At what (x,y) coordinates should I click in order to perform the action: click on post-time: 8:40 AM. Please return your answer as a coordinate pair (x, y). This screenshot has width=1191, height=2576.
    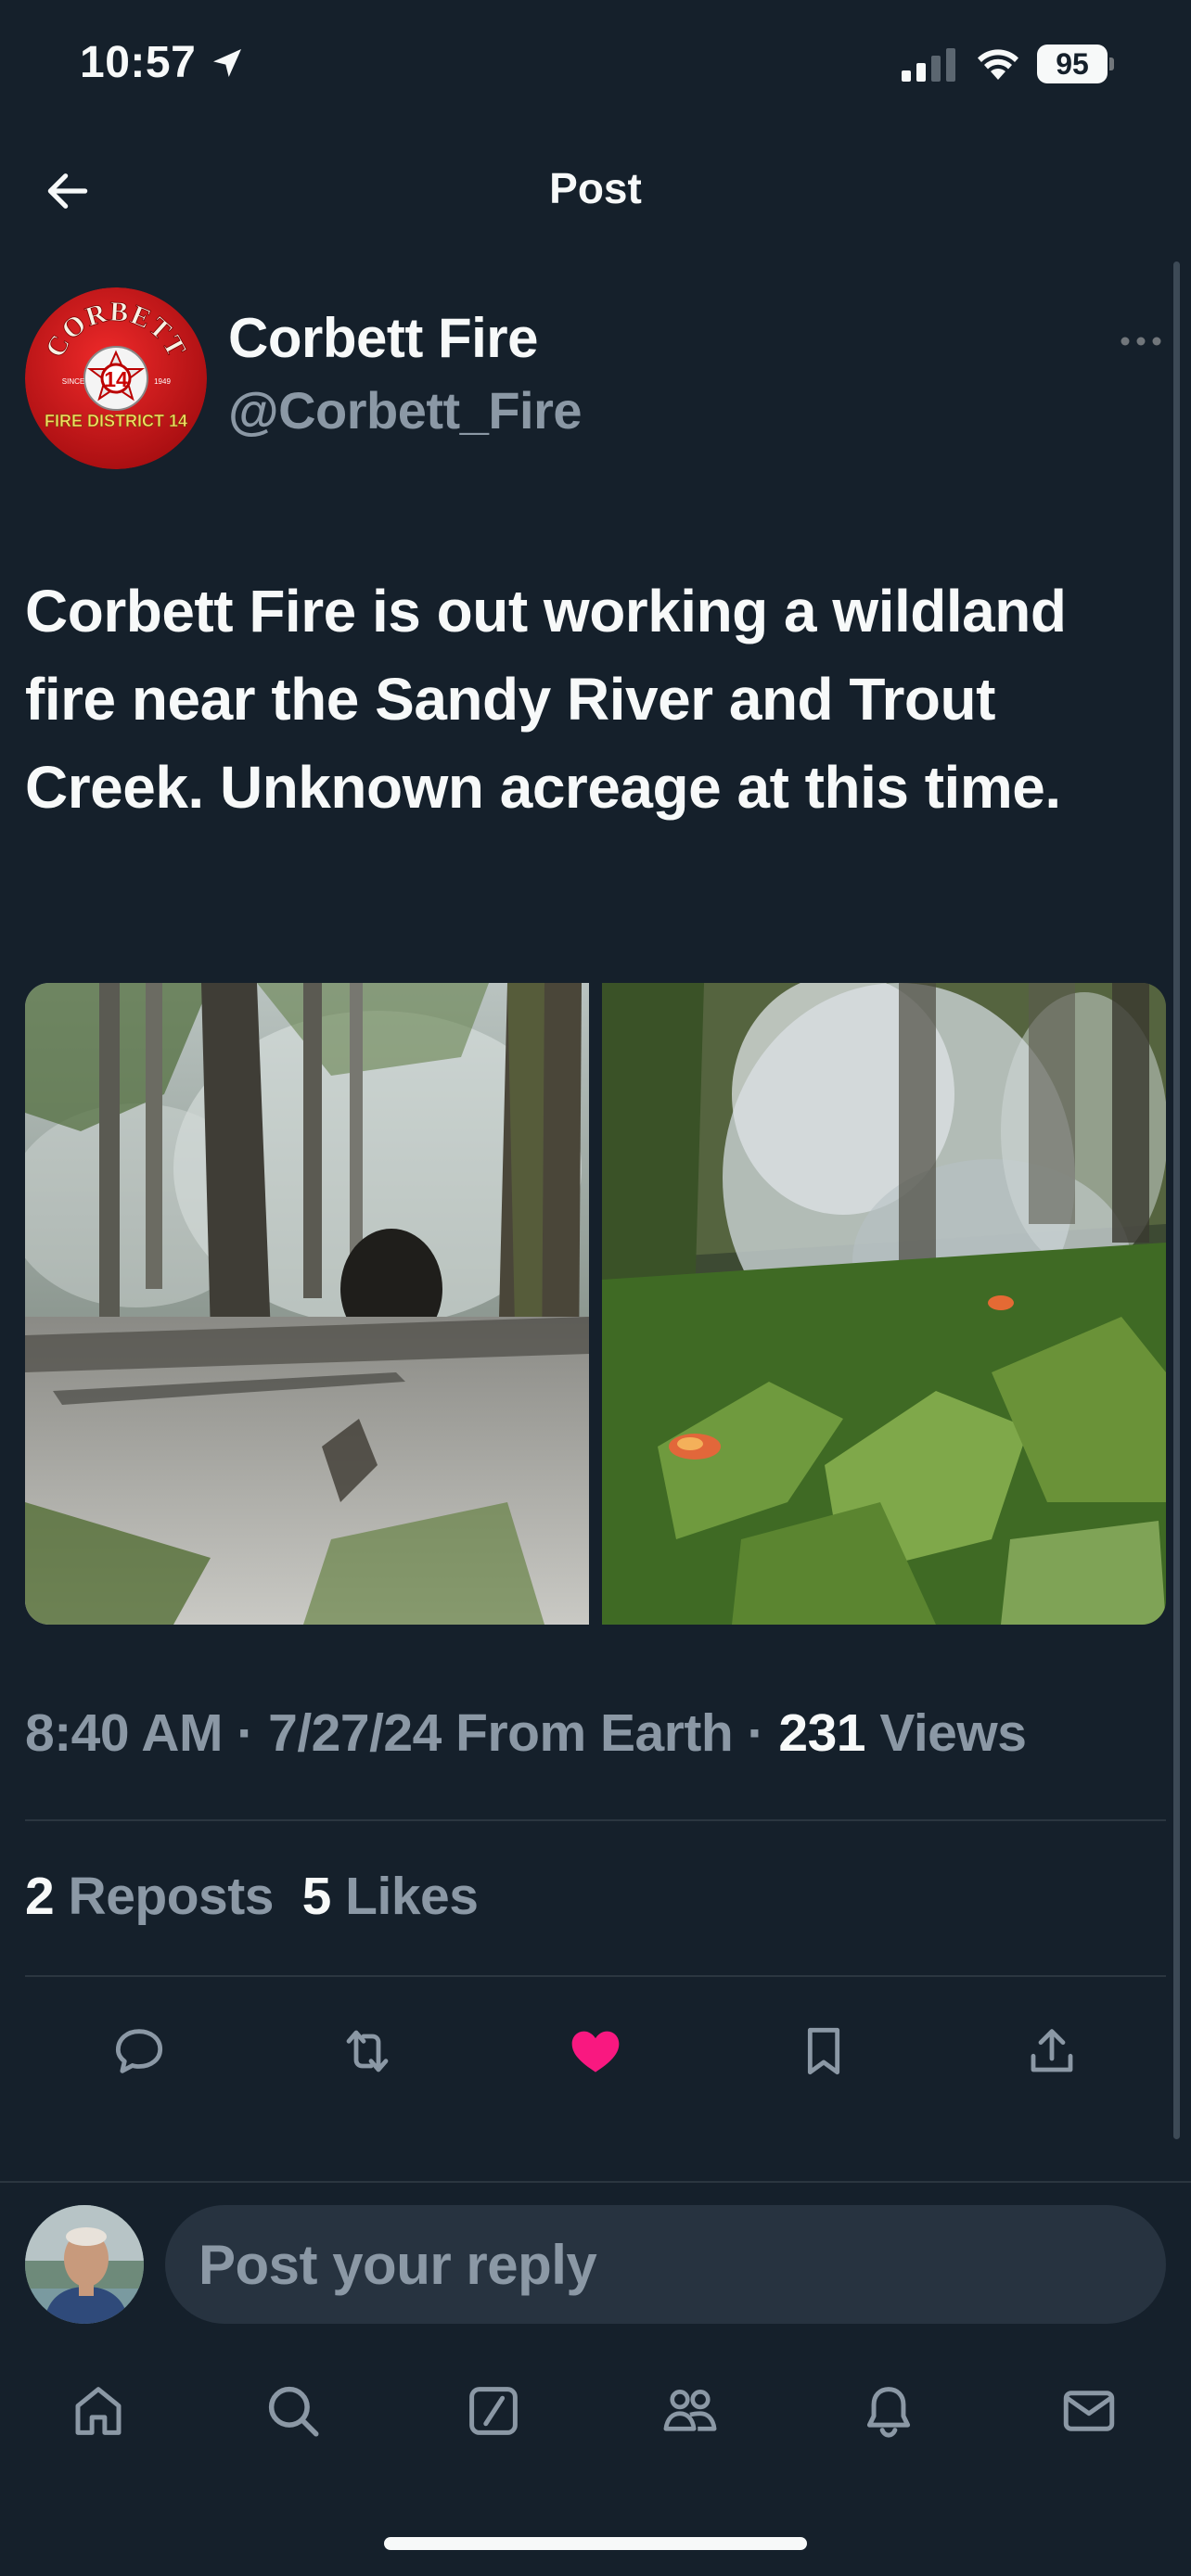
    Looking at the image, I should click on (124, 1733).